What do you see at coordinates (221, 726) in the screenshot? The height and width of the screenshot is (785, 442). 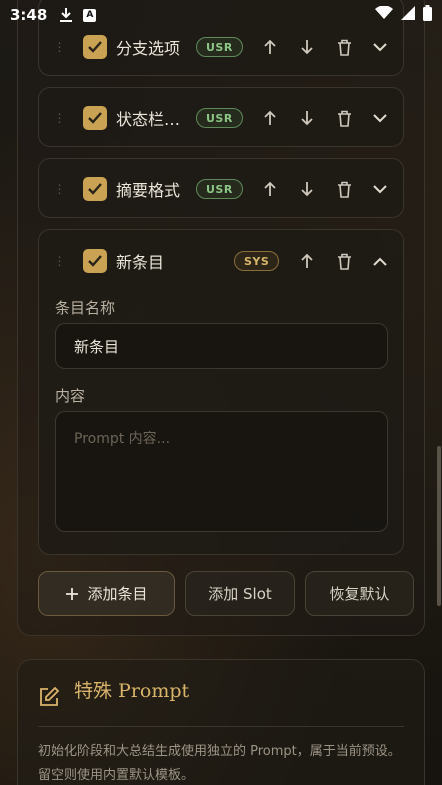 I see `divider` at bounding box center [221, 726].